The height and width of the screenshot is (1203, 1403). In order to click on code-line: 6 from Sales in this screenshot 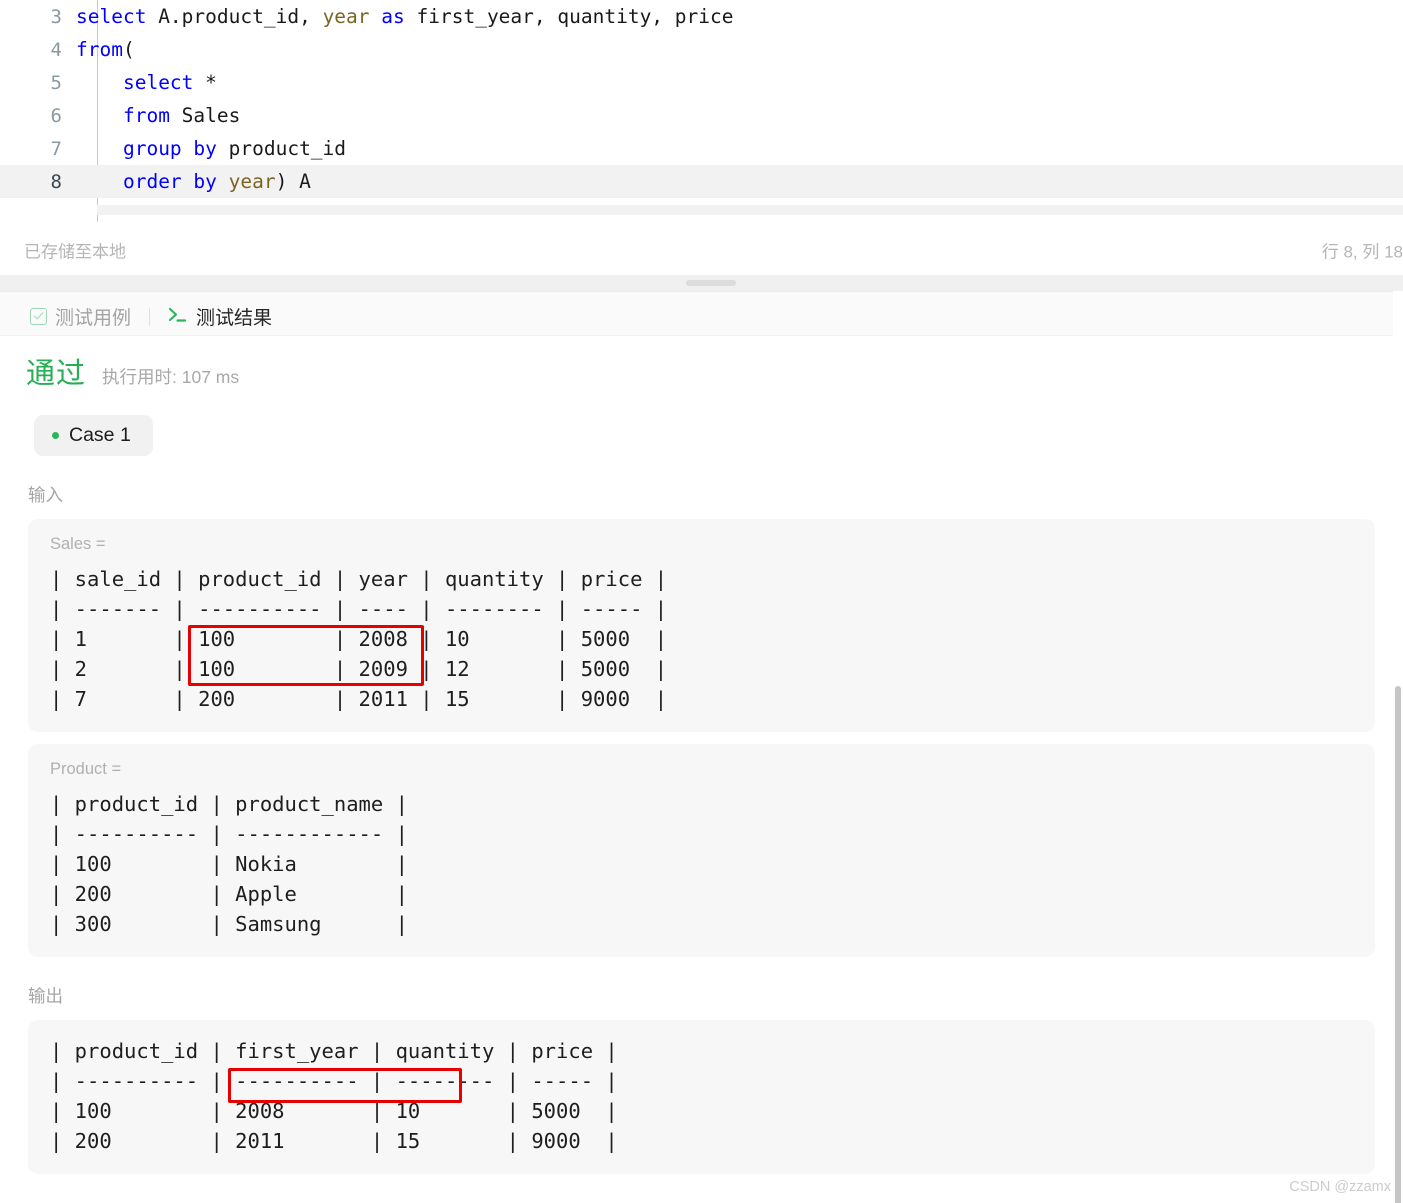, I will do `click(701, 115)`.